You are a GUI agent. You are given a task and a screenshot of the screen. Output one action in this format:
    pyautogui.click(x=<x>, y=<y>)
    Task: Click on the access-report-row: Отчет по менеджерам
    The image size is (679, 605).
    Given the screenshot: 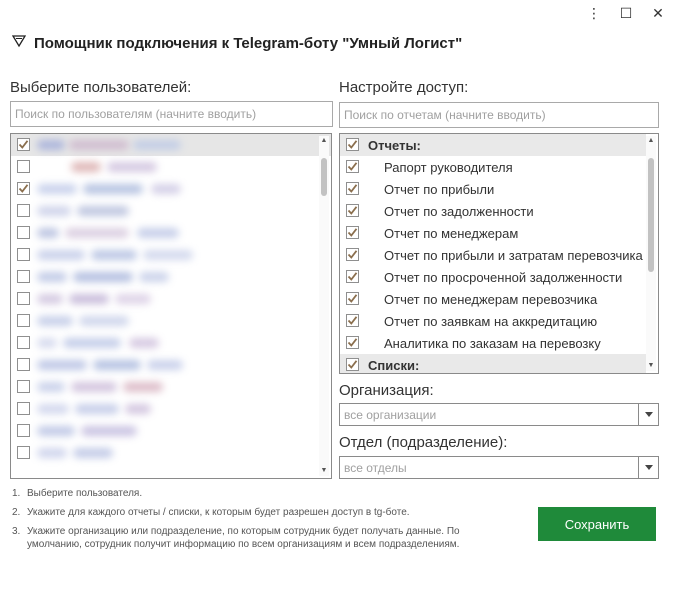 What is the action you would take?
    pyautogui.click(x=493, y=233)
    